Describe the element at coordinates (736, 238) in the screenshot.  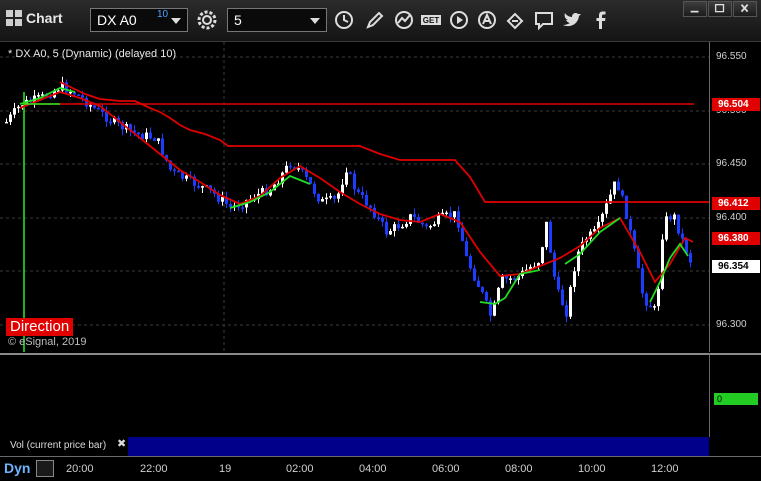
I see `red-ma-price-tag: 96.380` at that location.